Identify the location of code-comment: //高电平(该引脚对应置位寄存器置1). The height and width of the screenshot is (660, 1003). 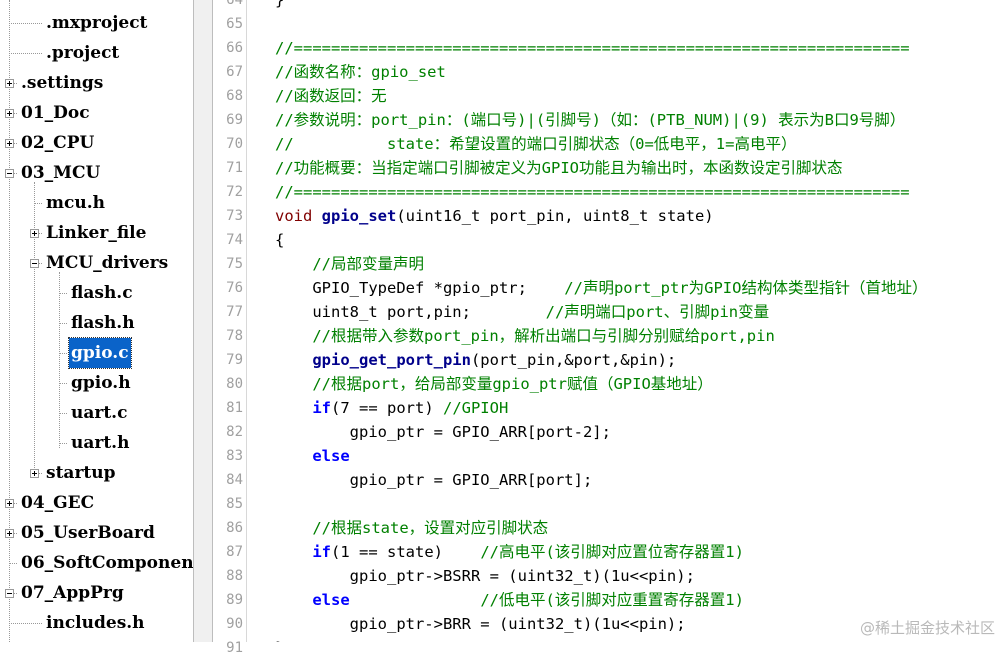
(612, 552).